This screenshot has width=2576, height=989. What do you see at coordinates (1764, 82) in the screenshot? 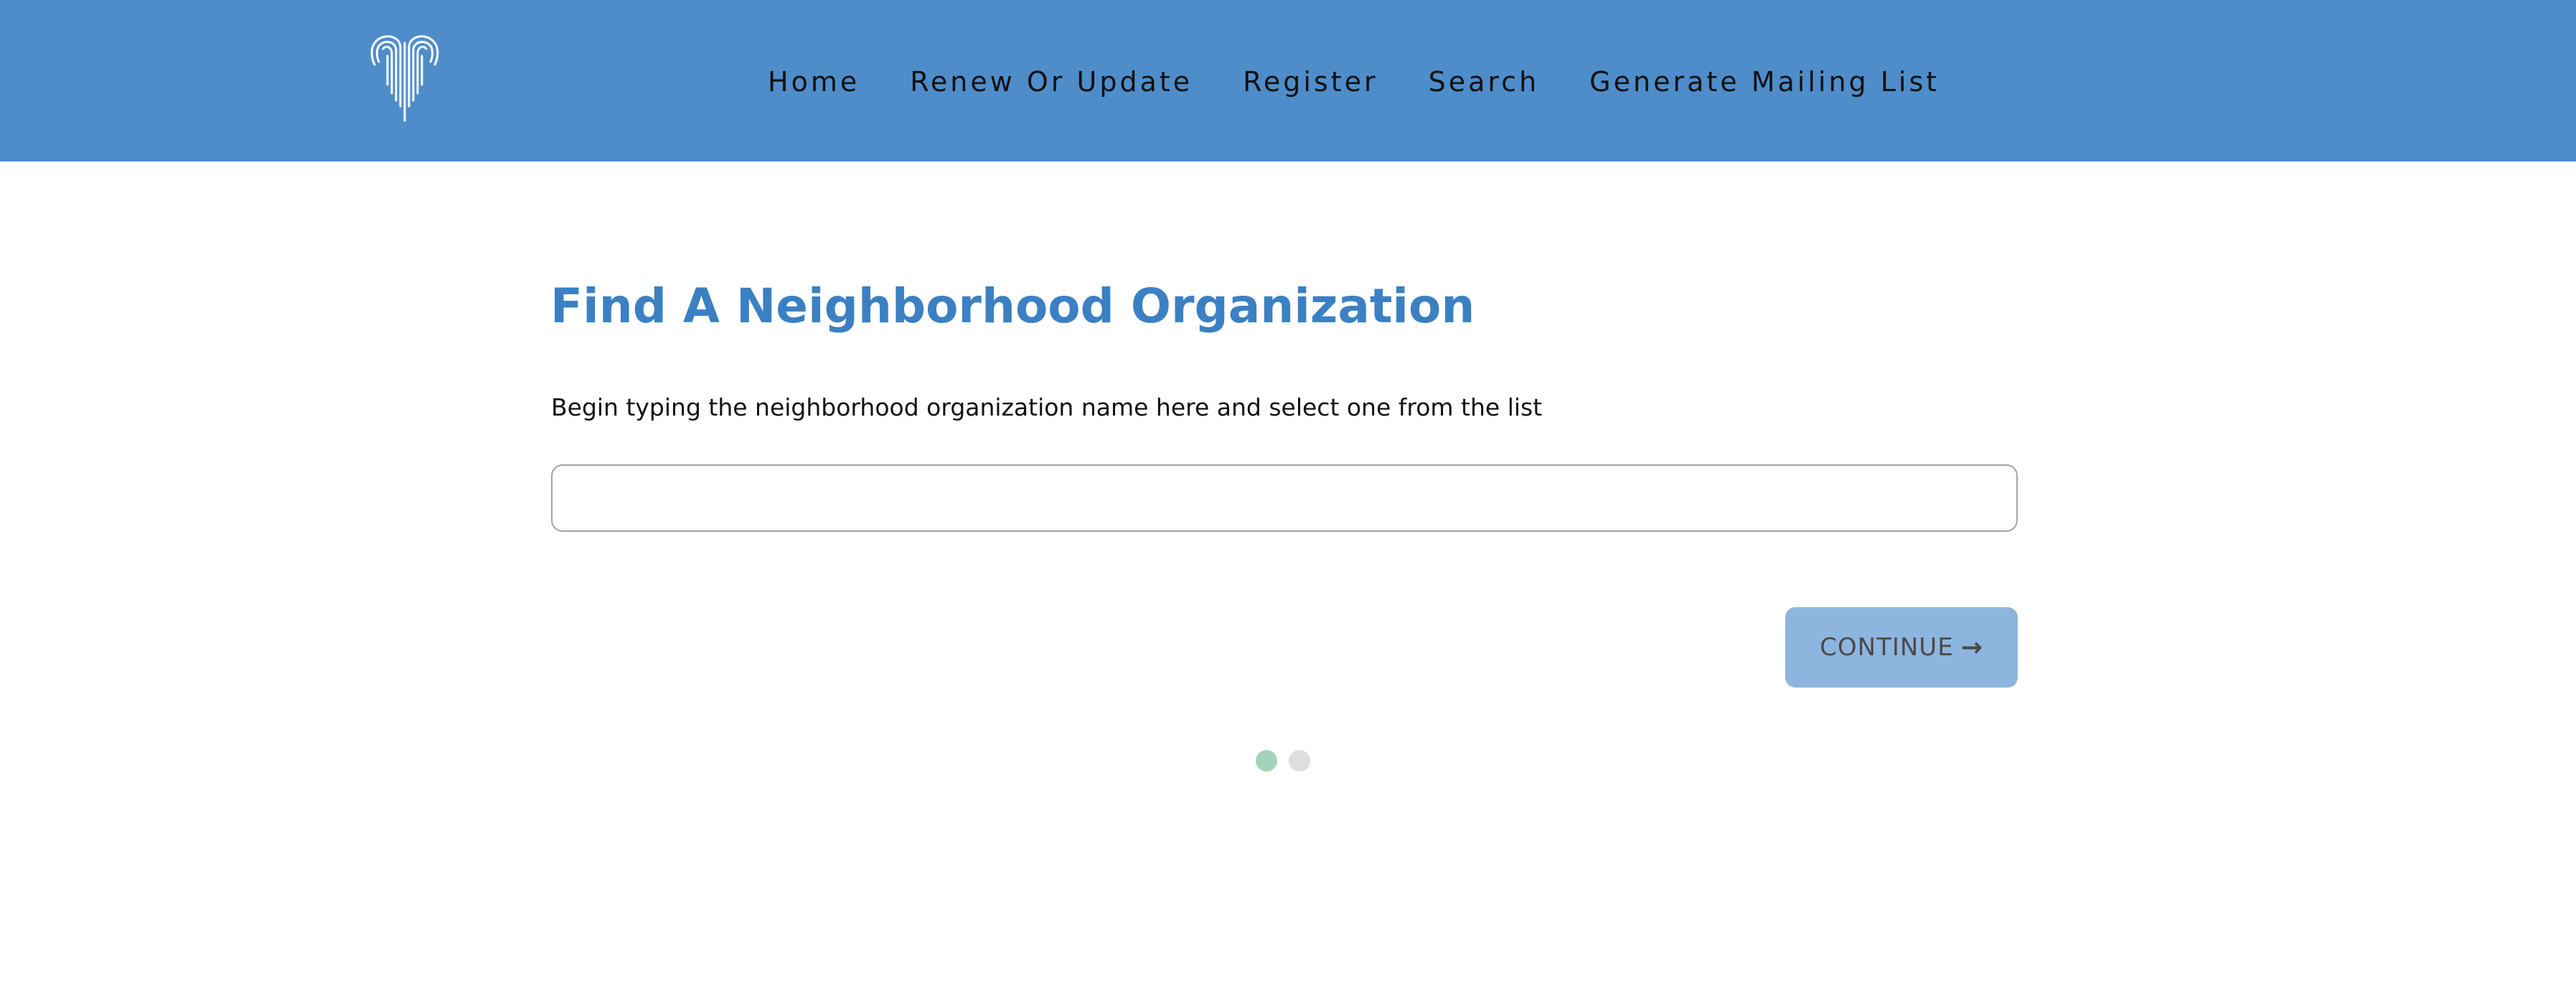
I see `nav-generate-mailing-list: Generate Mailing List` at bounding box center [1764, 82].